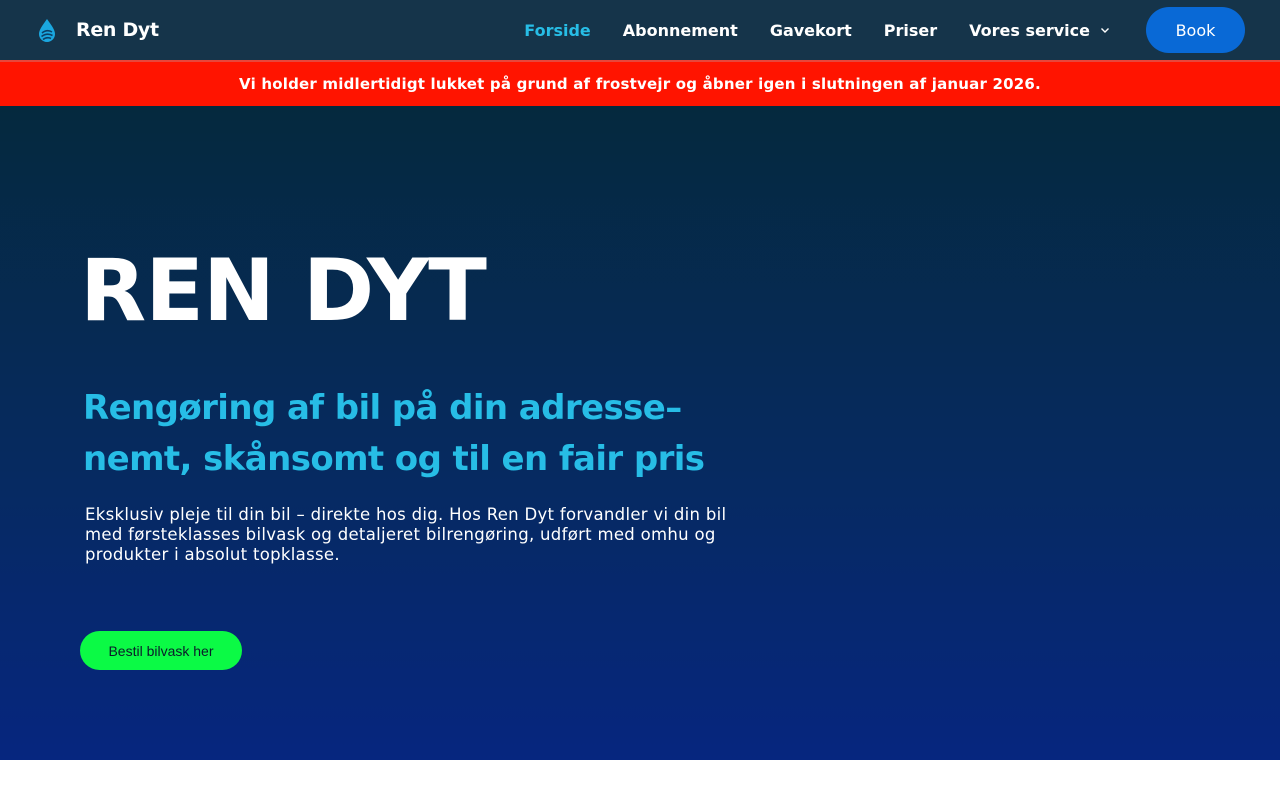 The image size is (1280, 800). I want to click on book-button: Book, so click(1195, 30).